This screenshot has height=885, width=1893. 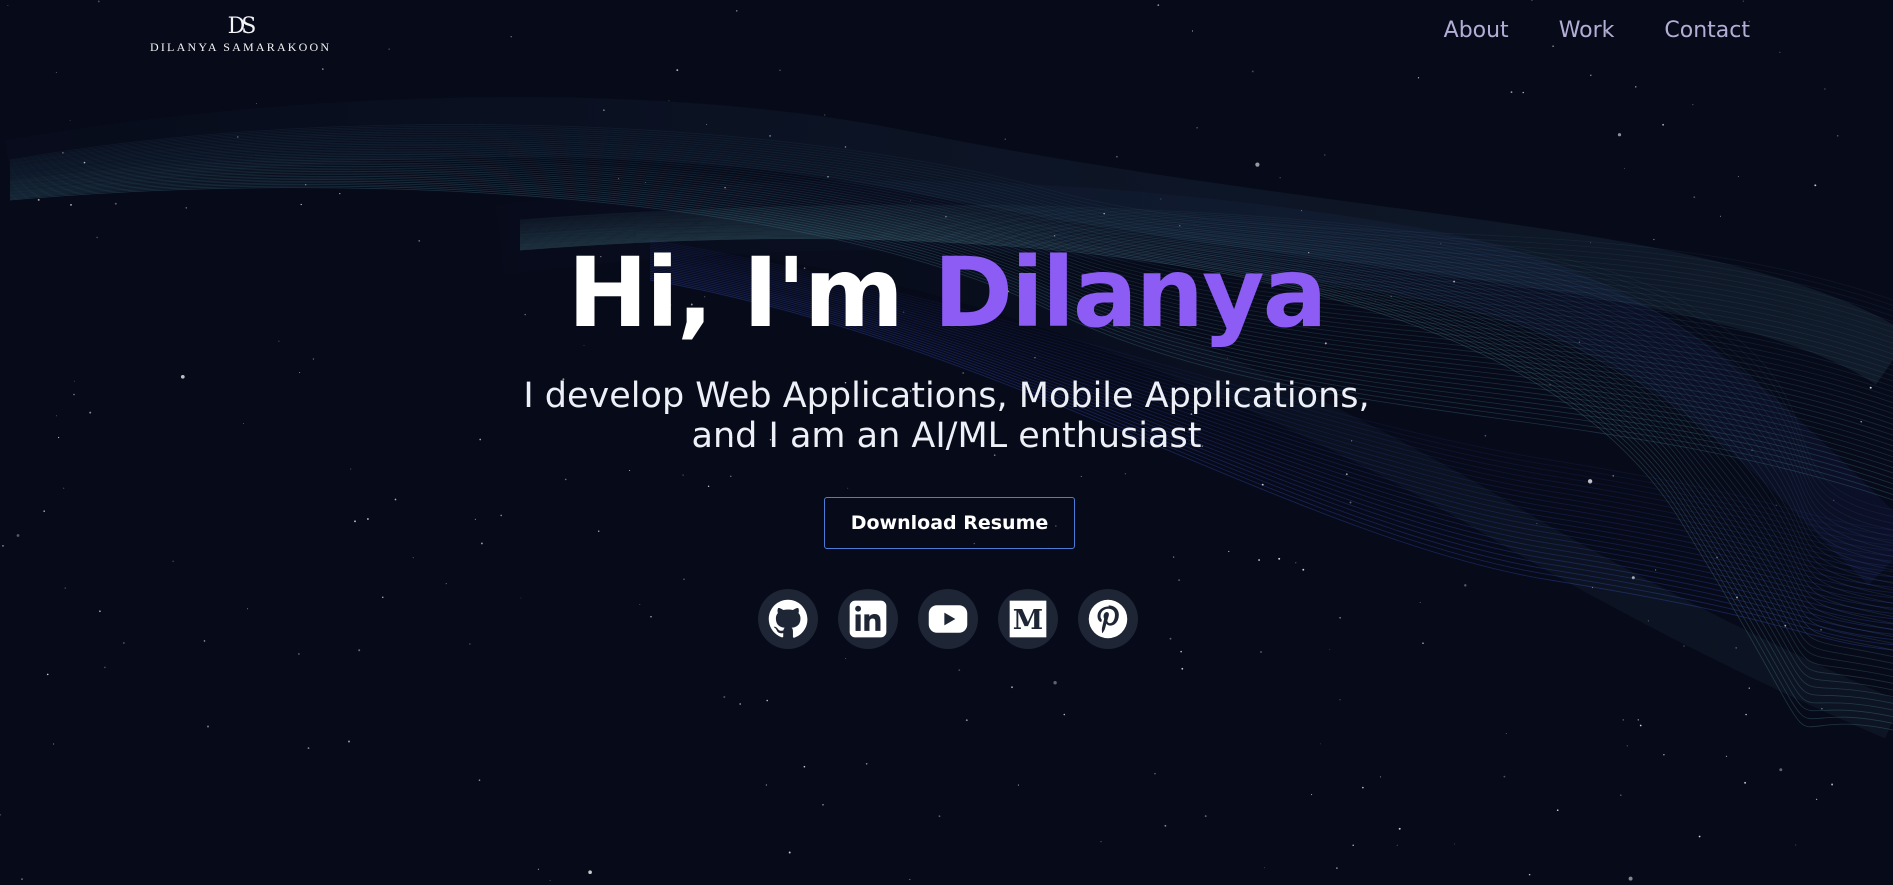 I want to click on nav-about: About, so click(x=1476, y=30).